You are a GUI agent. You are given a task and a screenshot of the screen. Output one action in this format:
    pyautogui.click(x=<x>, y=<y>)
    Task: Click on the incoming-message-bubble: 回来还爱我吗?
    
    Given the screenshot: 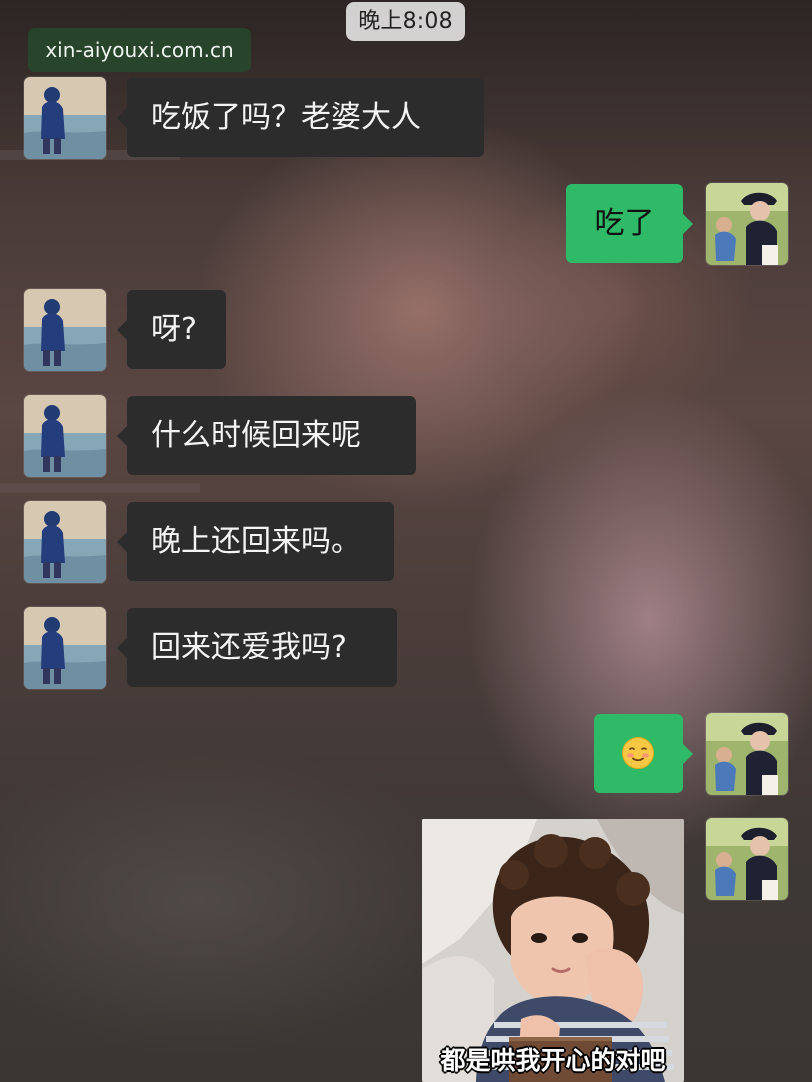 What is the action you would take?
    pyautogui.click(x=257, y=647)
    